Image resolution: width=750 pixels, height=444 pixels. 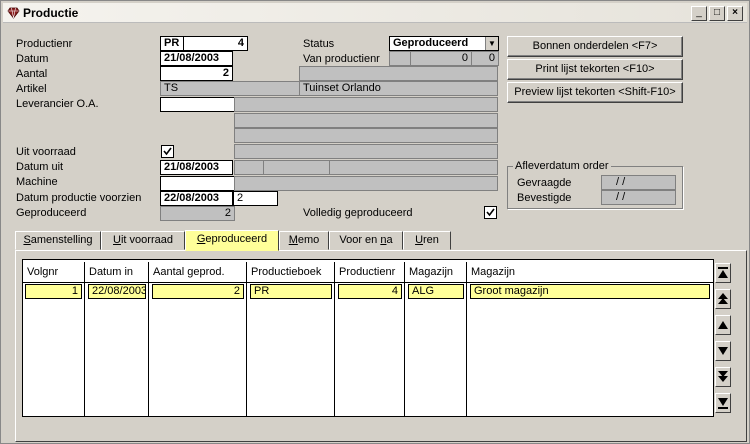 What do you see at coordinates (249, 167) in the screenshot?
I see `datum-uit-extra-a` at bounding box center [249, 167].